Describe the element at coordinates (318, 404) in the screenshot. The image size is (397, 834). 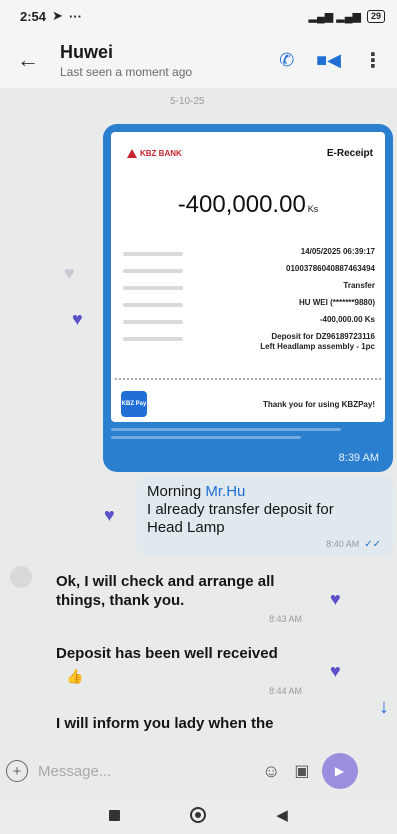
I see `receipt-thanks: Thank you for using KBZPay!` at that location.